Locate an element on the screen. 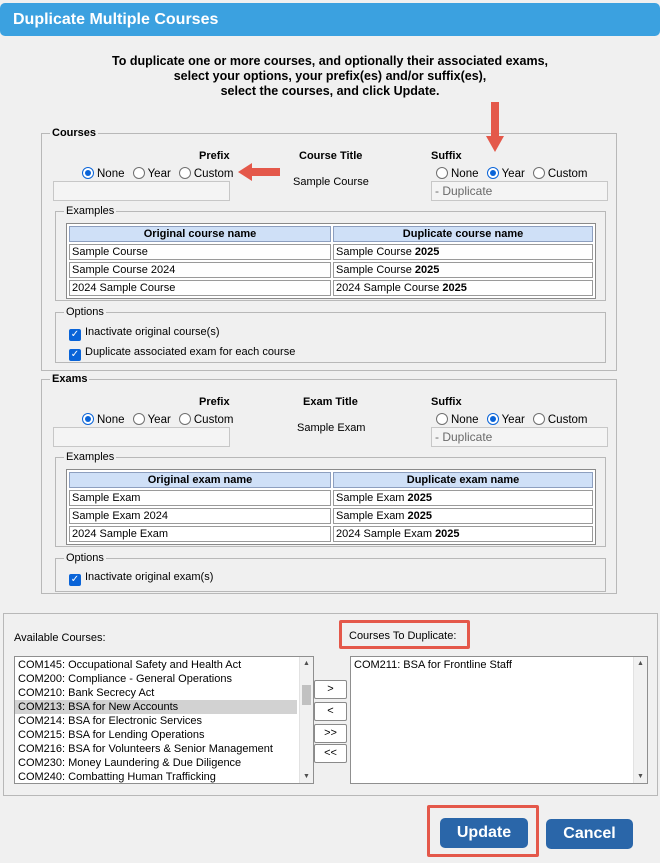  available-list-scrollbar: ▲ ▼ is located at coordinates (306, 720).